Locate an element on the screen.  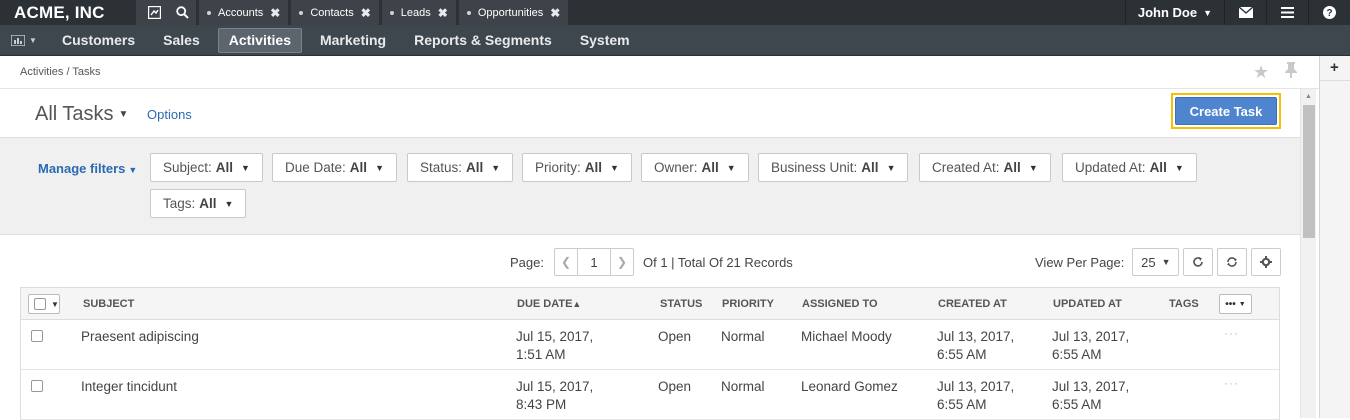
select-all-toggle: ▼ is located at coordinates (44, 304).